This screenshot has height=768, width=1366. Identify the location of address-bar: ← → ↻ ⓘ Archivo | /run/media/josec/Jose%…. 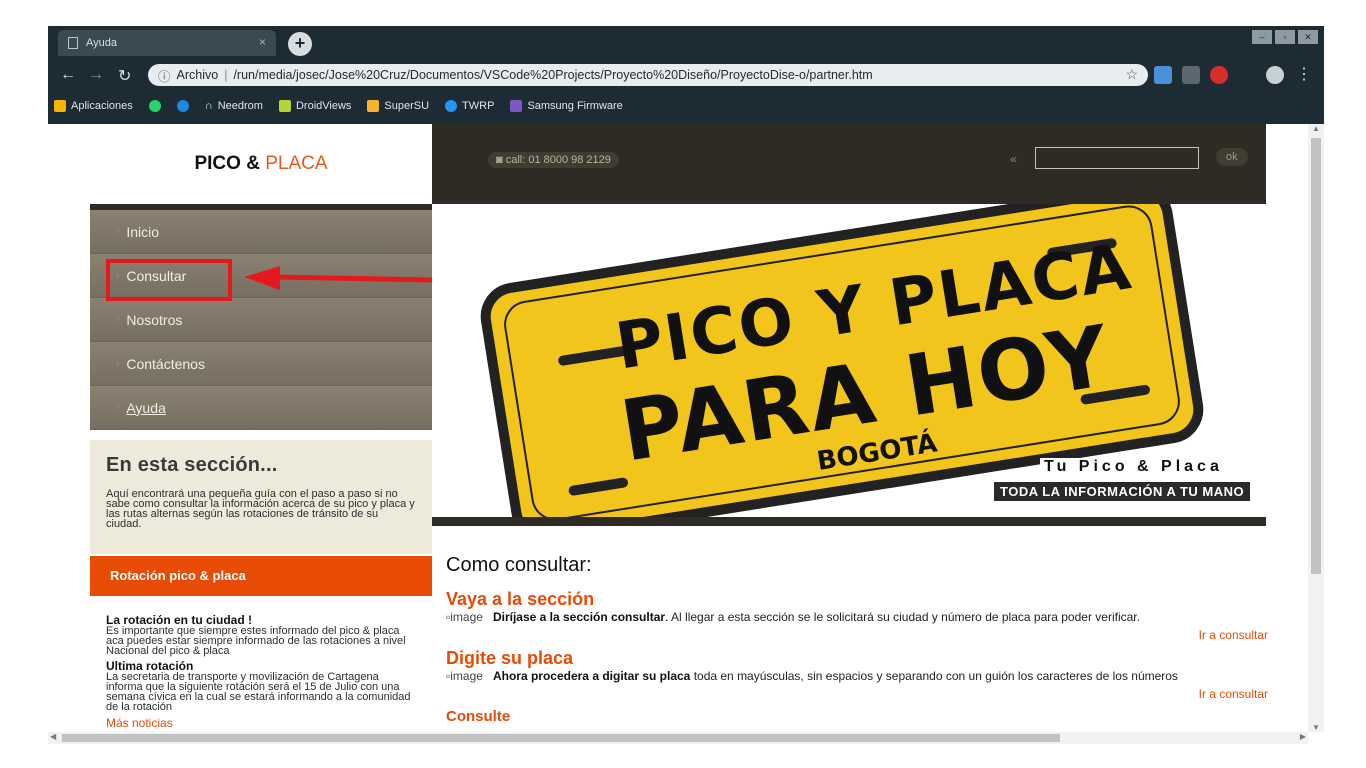
(686, 75).